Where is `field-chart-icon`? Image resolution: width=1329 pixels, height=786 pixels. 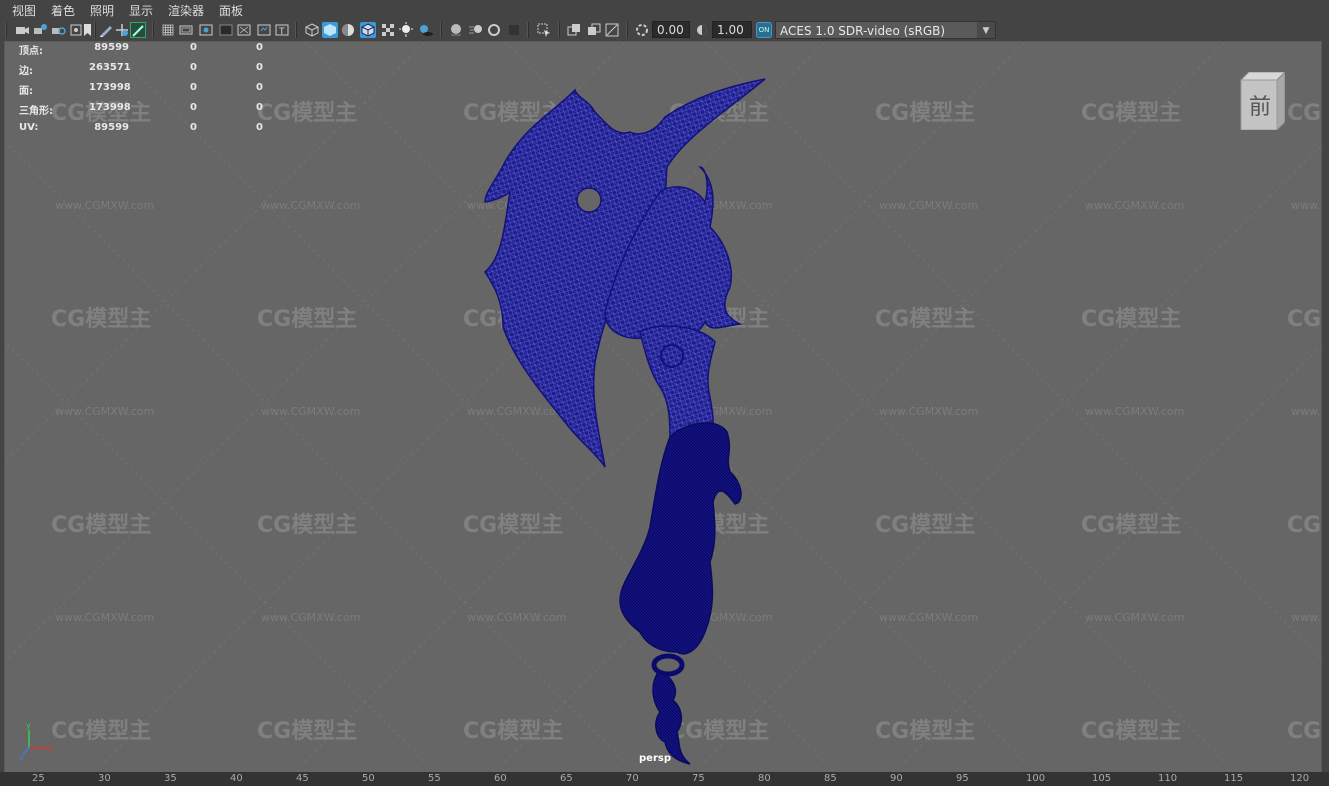
field-chart-icon is located at coordinates (244, 30).